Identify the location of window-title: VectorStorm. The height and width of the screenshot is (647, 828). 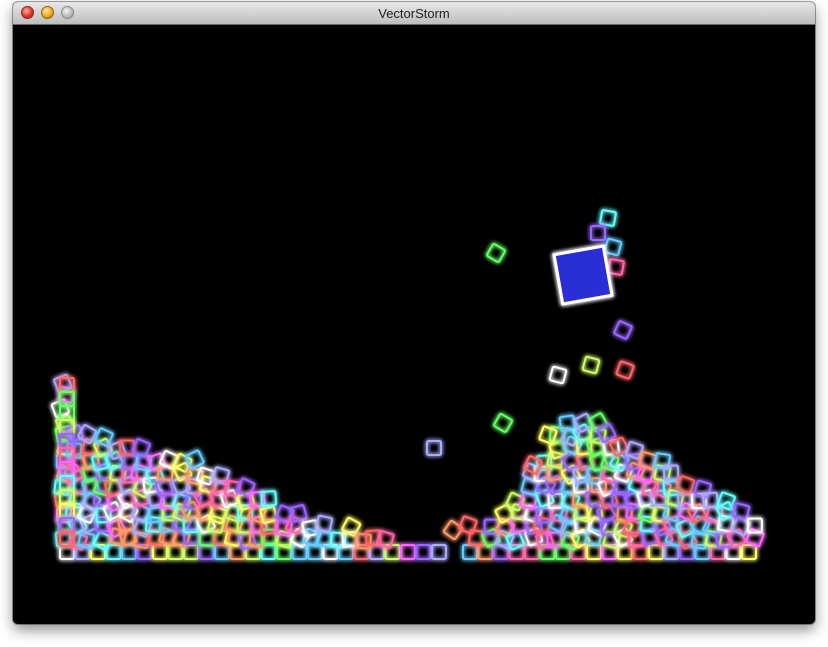
(414, 13).